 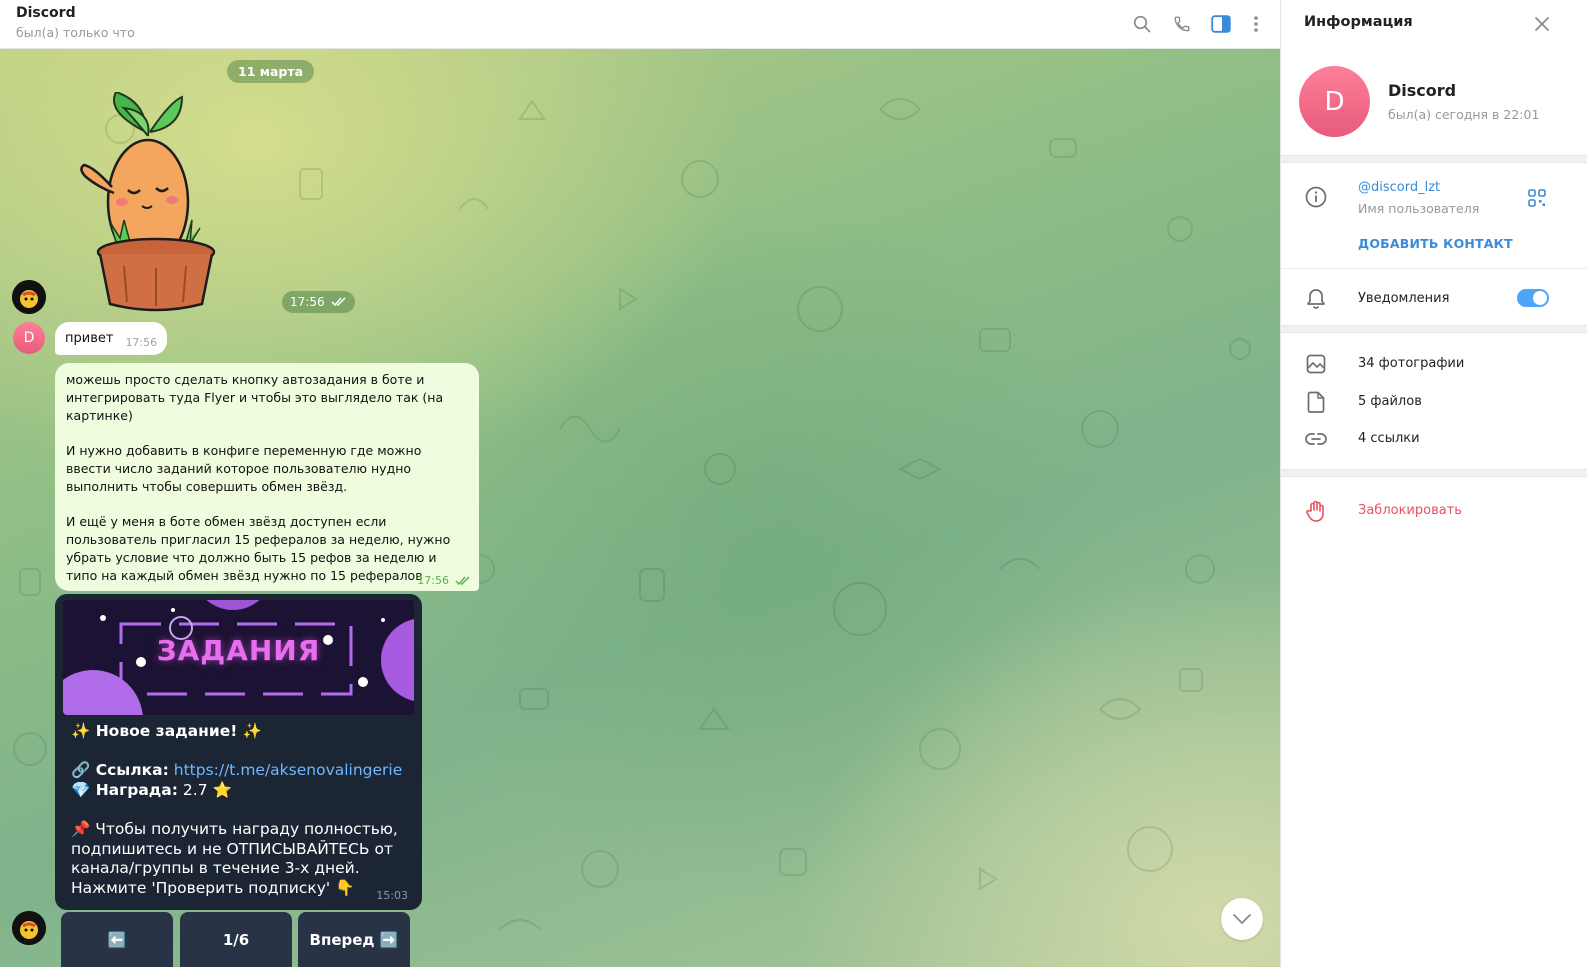 I want to click on chat-status: был(а) только что, so click(x=75, y=32).